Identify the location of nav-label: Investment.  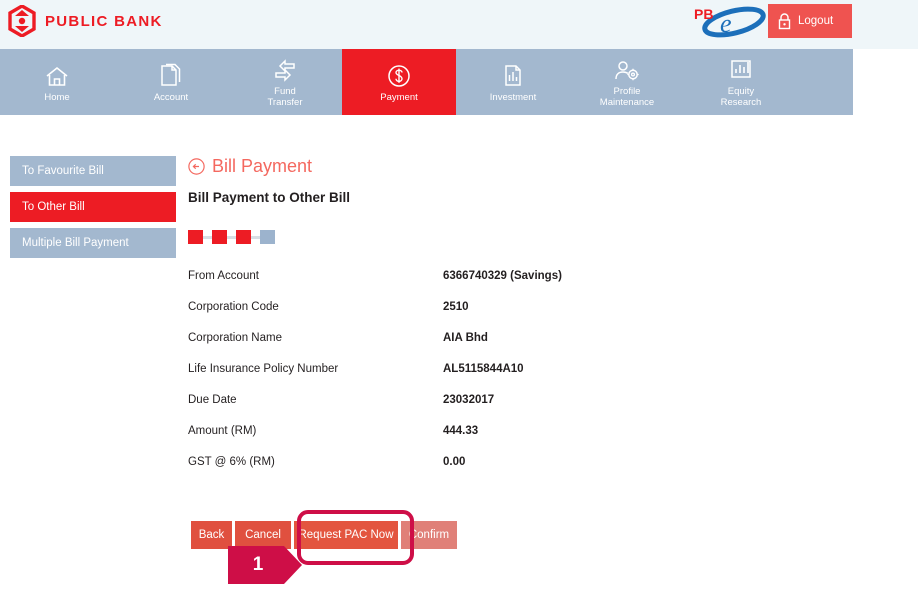
(513, 97).